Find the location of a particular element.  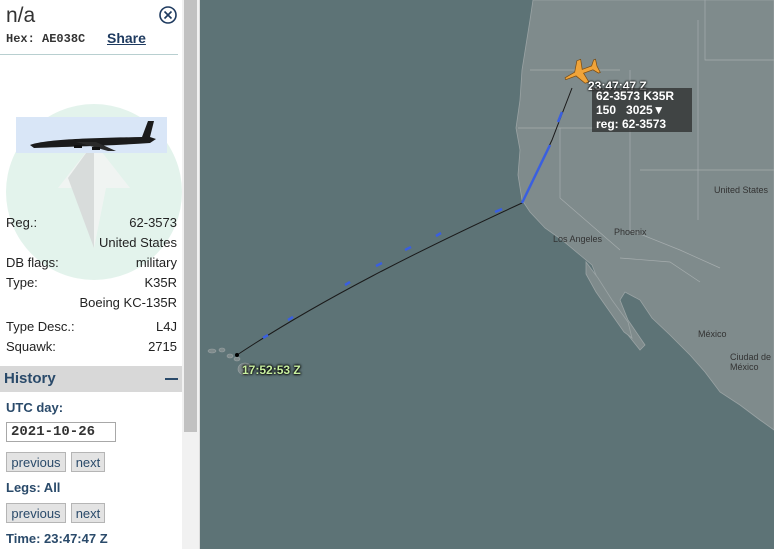

type-desc-value: L4J is located at coordinates (166, 326).